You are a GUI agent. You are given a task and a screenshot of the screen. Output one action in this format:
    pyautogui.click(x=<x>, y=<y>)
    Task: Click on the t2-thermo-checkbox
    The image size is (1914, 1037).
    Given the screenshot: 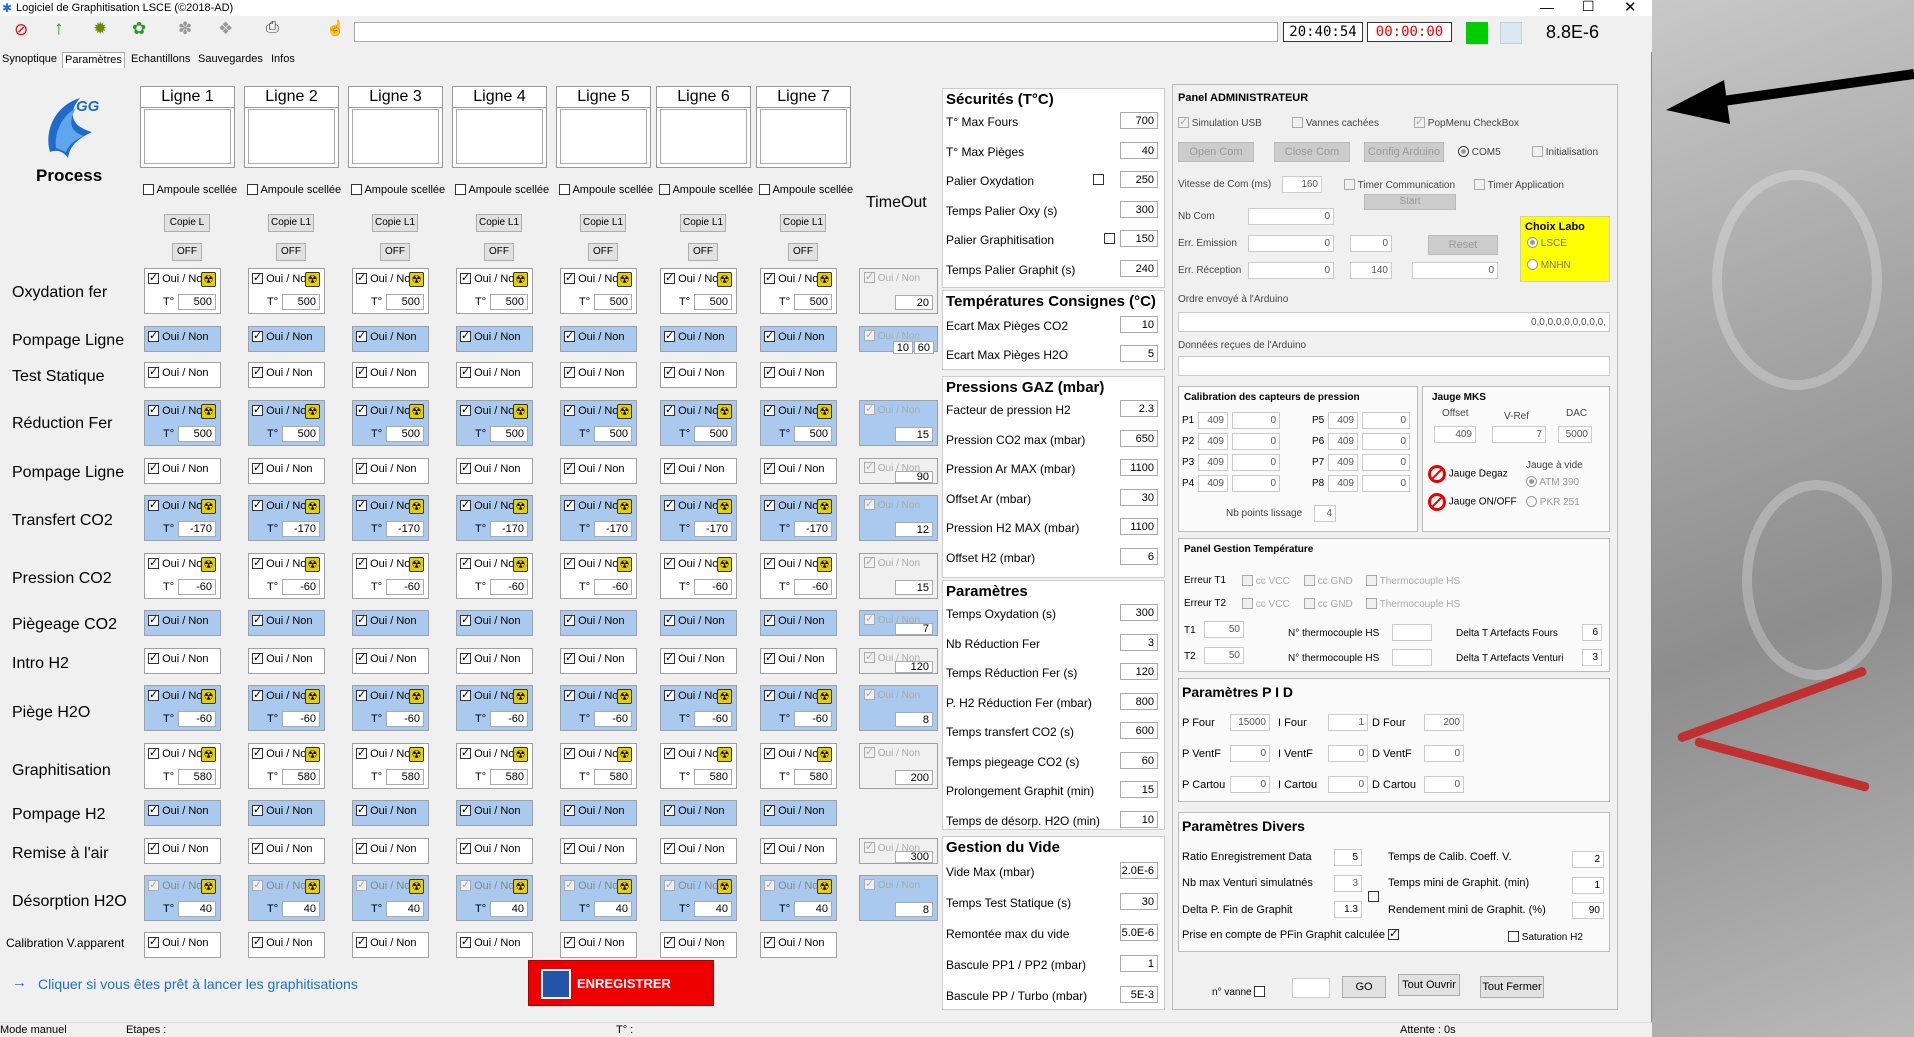 What is the action you would take?
    pyautogui.click(x=1371, y=603)
    